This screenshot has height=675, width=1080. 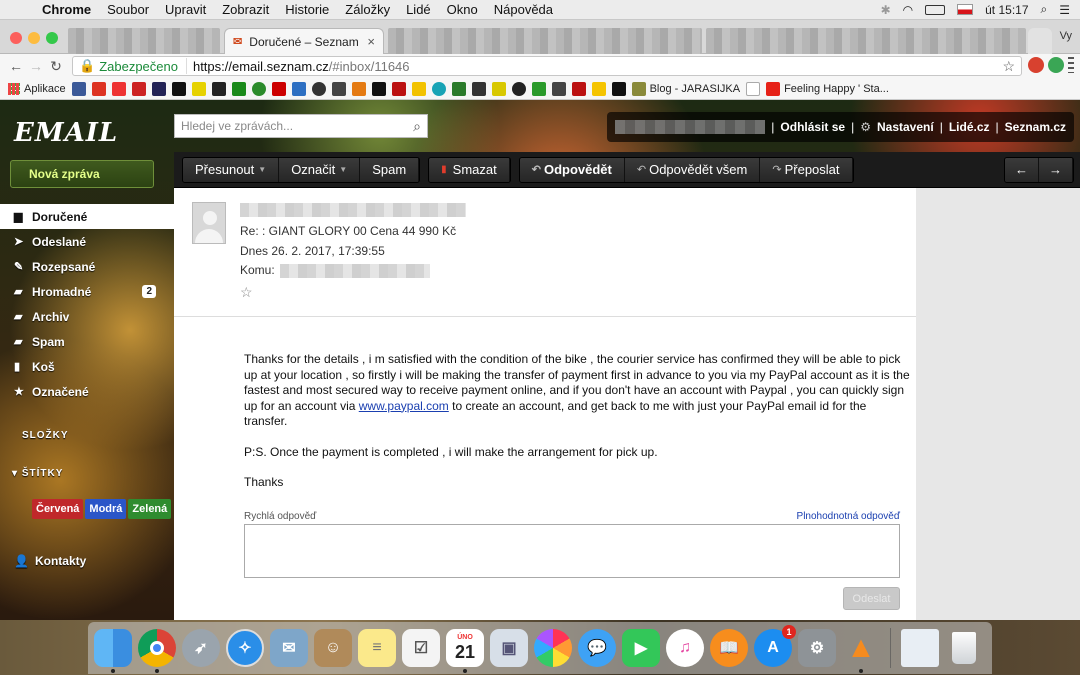 What do you see at coordinates (578, 88) in the screenshot?
I see `bookmark-icon-pdf` at bounding box center [578, 88].